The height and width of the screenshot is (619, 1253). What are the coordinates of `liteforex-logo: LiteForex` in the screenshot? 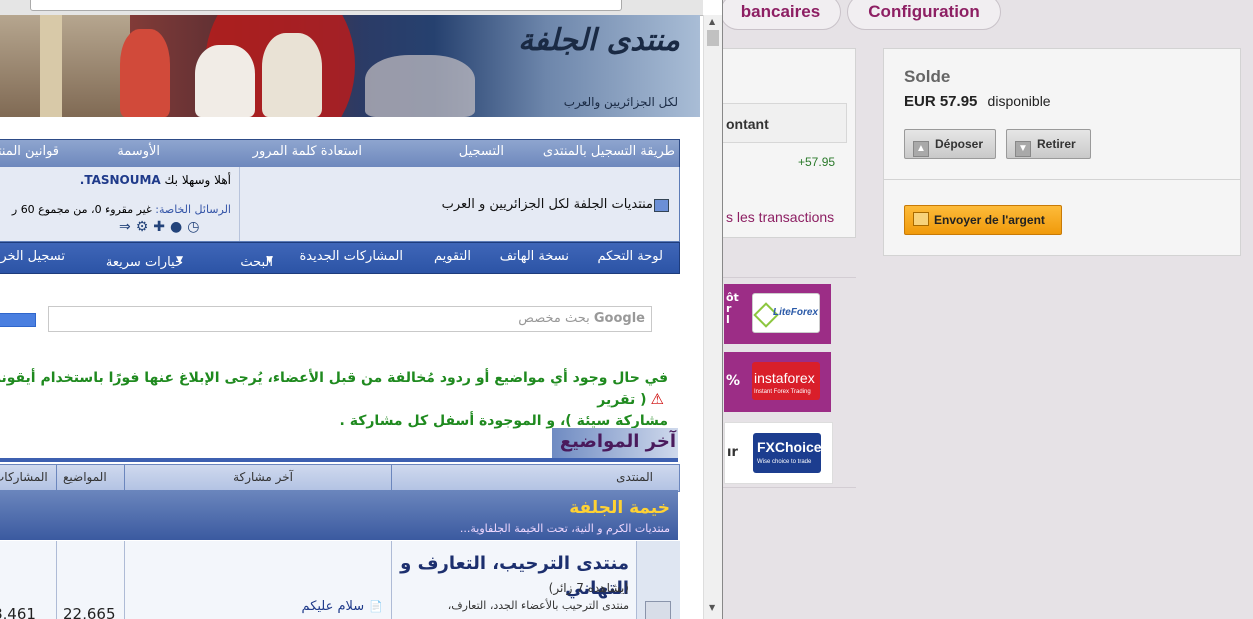 It's located at (786, 313).